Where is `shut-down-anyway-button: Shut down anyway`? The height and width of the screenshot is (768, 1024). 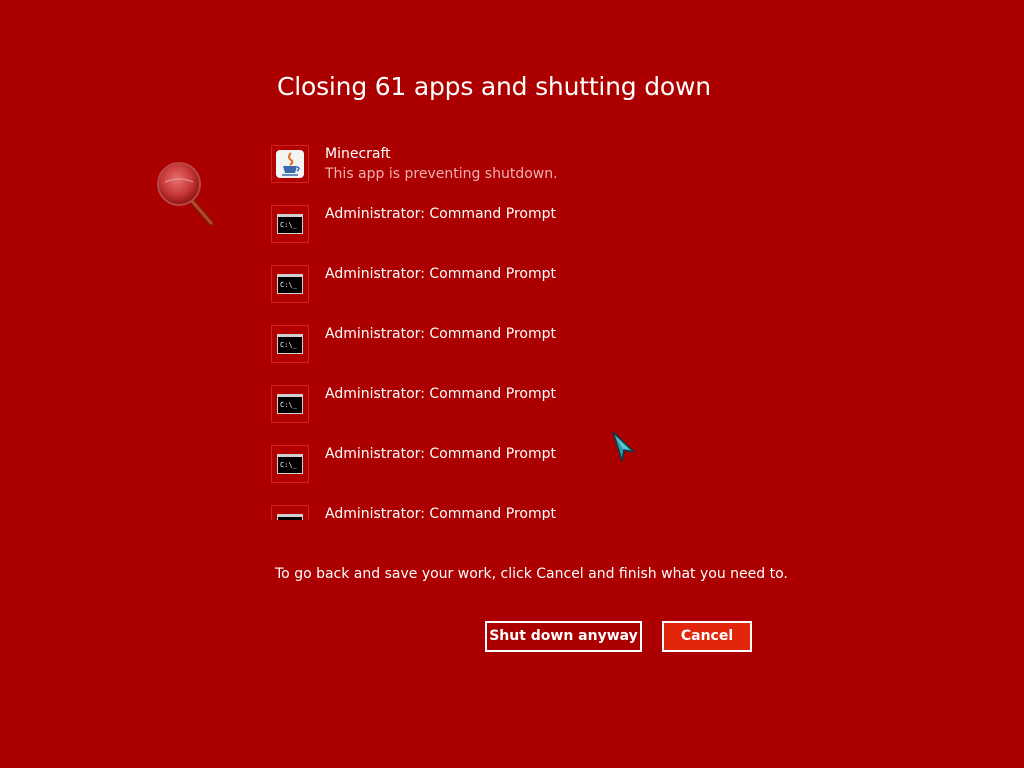 shut-down-anyway-button: Shut down anyway is located at coordinates (563, 636).